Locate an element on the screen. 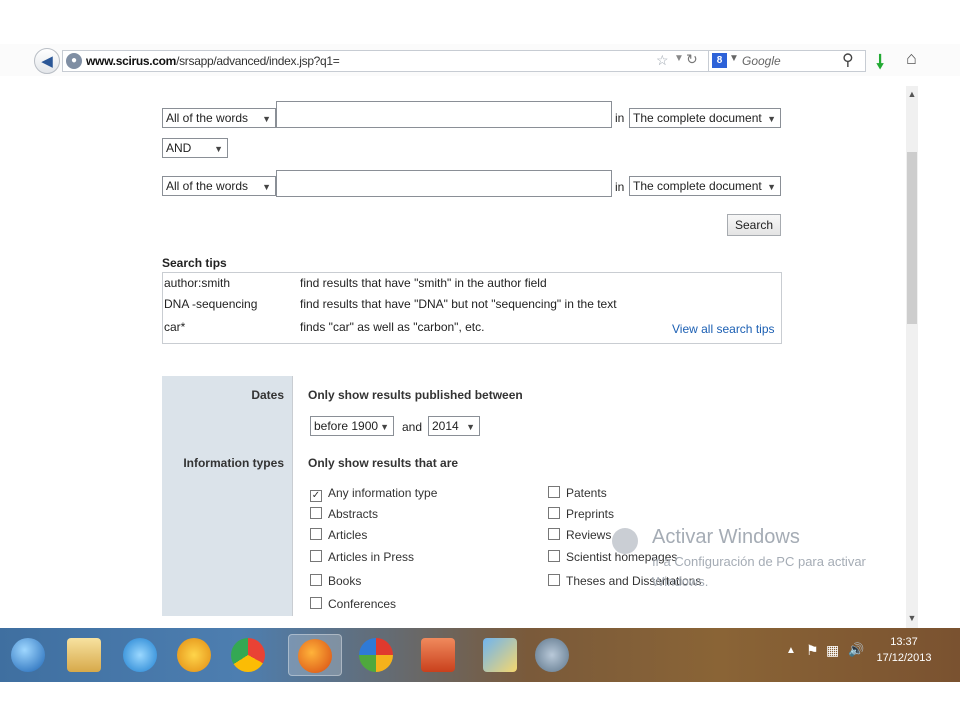 This screenshot has width=960, height=720. office-icon is located at coordinates (376, 655).